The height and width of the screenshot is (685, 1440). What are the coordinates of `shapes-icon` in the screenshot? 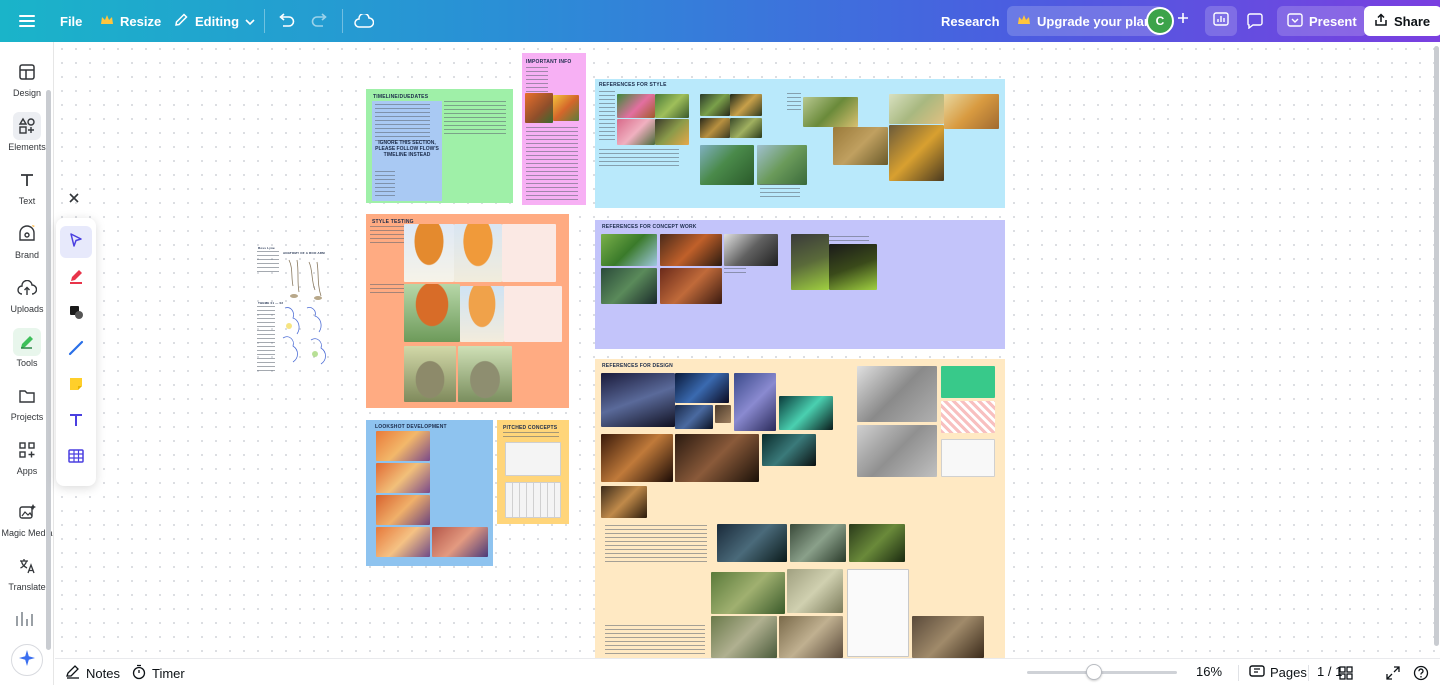 It's located at (76, 314).